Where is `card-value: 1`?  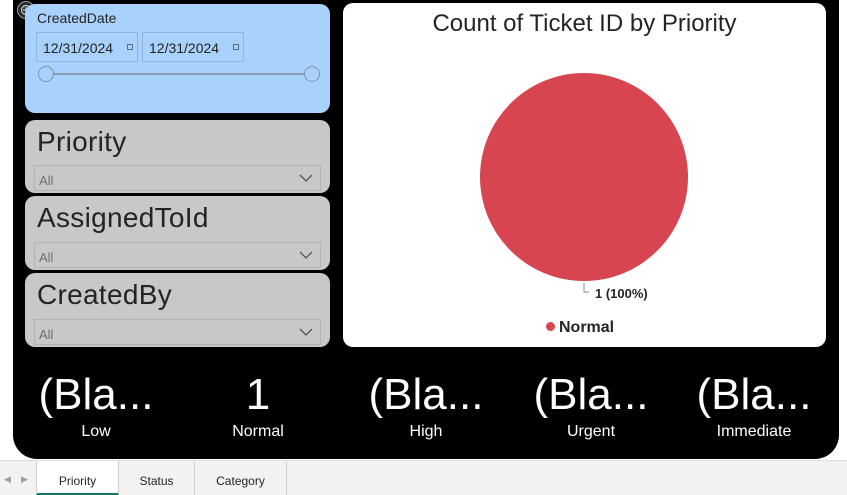 card-value: 1 is located at coordinates (258, 394).